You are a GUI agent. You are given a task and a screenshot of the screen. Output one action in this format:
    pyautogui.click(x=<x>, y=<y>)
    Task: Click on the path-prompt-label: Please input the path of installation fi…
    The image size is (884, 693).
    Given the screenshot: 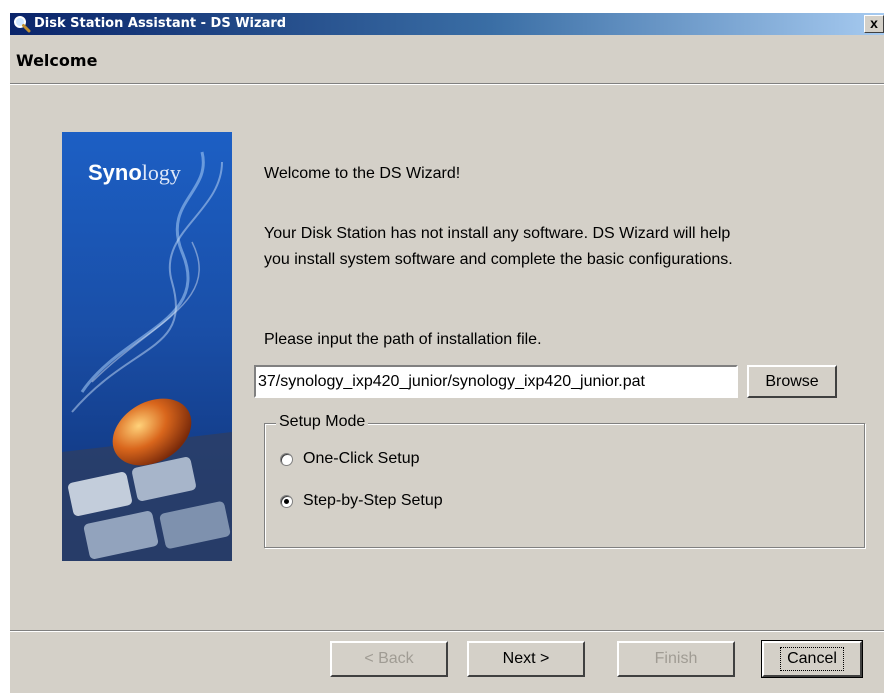 What is the action you would take?
    pyautogui.click(x=403, y=339)
    